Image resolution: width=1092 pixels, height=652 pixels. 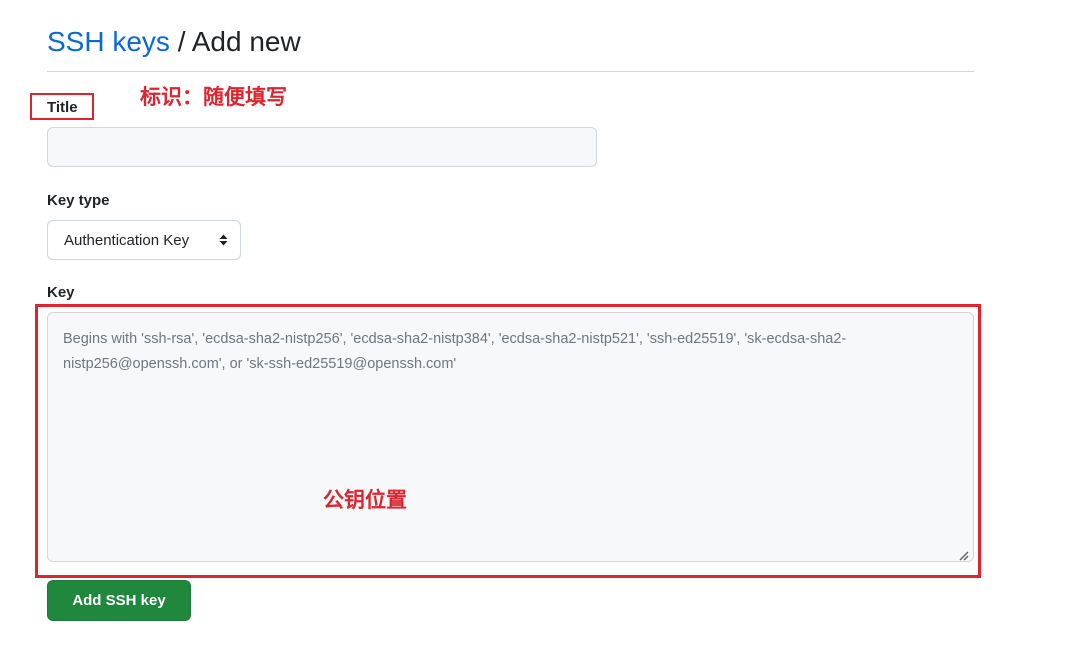 I want to click on page-header: SSH keys / Add new, so click(x=510, y=48).